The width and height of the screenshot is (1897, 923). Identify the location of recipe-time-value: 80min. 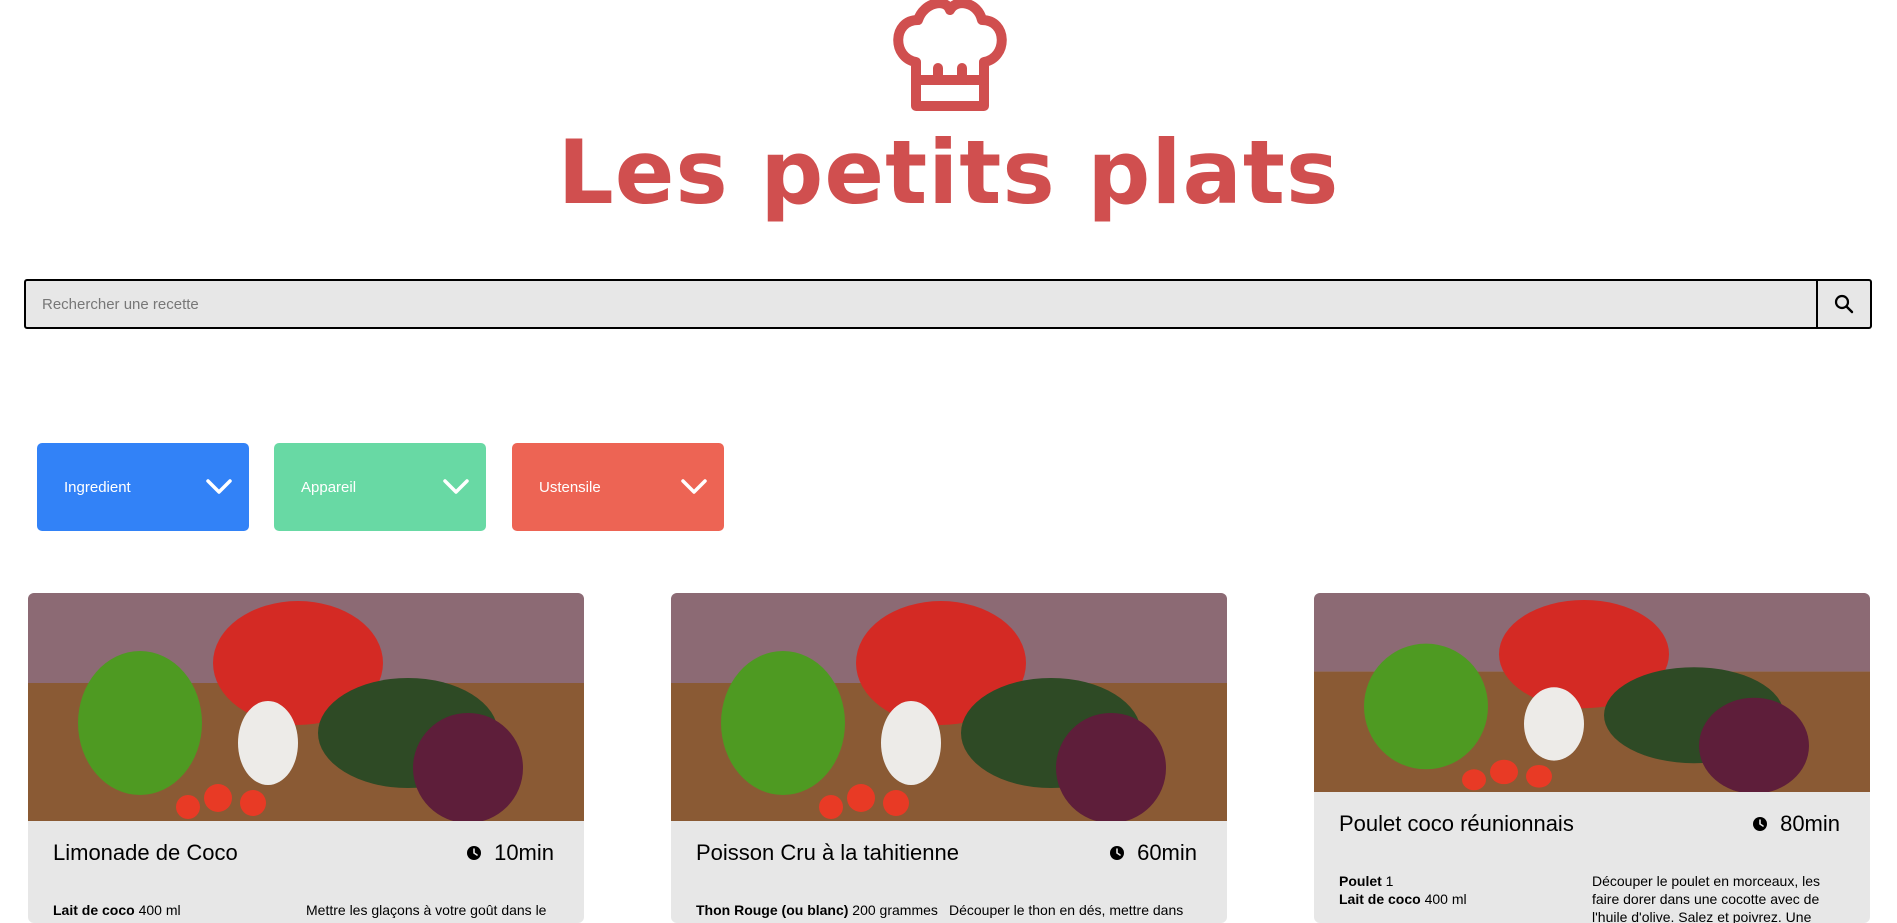
(1810, 823).